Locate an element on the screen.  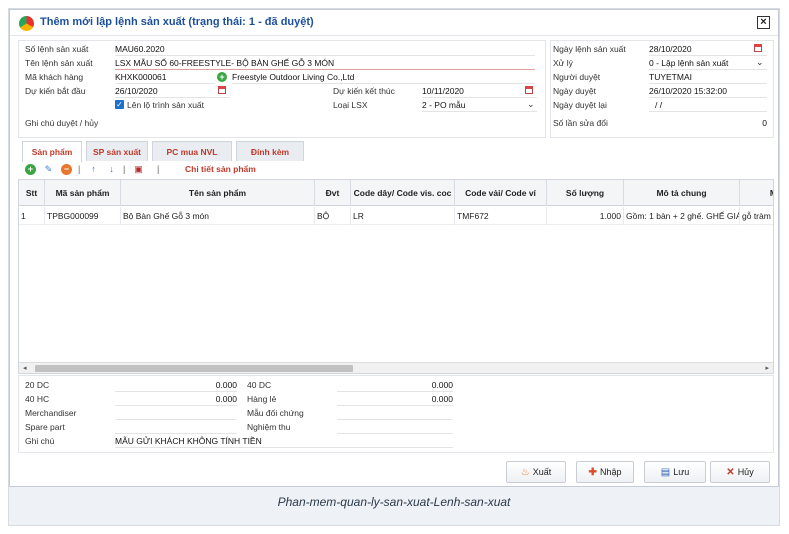
tab-attachments: Đính kèm is located at coordinates (270, 151).